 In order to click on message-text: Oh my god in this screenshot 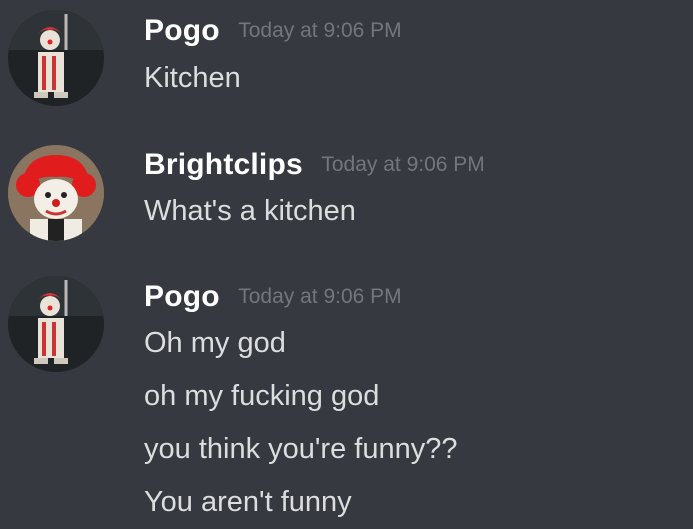, I will do `click(215, 343)`.